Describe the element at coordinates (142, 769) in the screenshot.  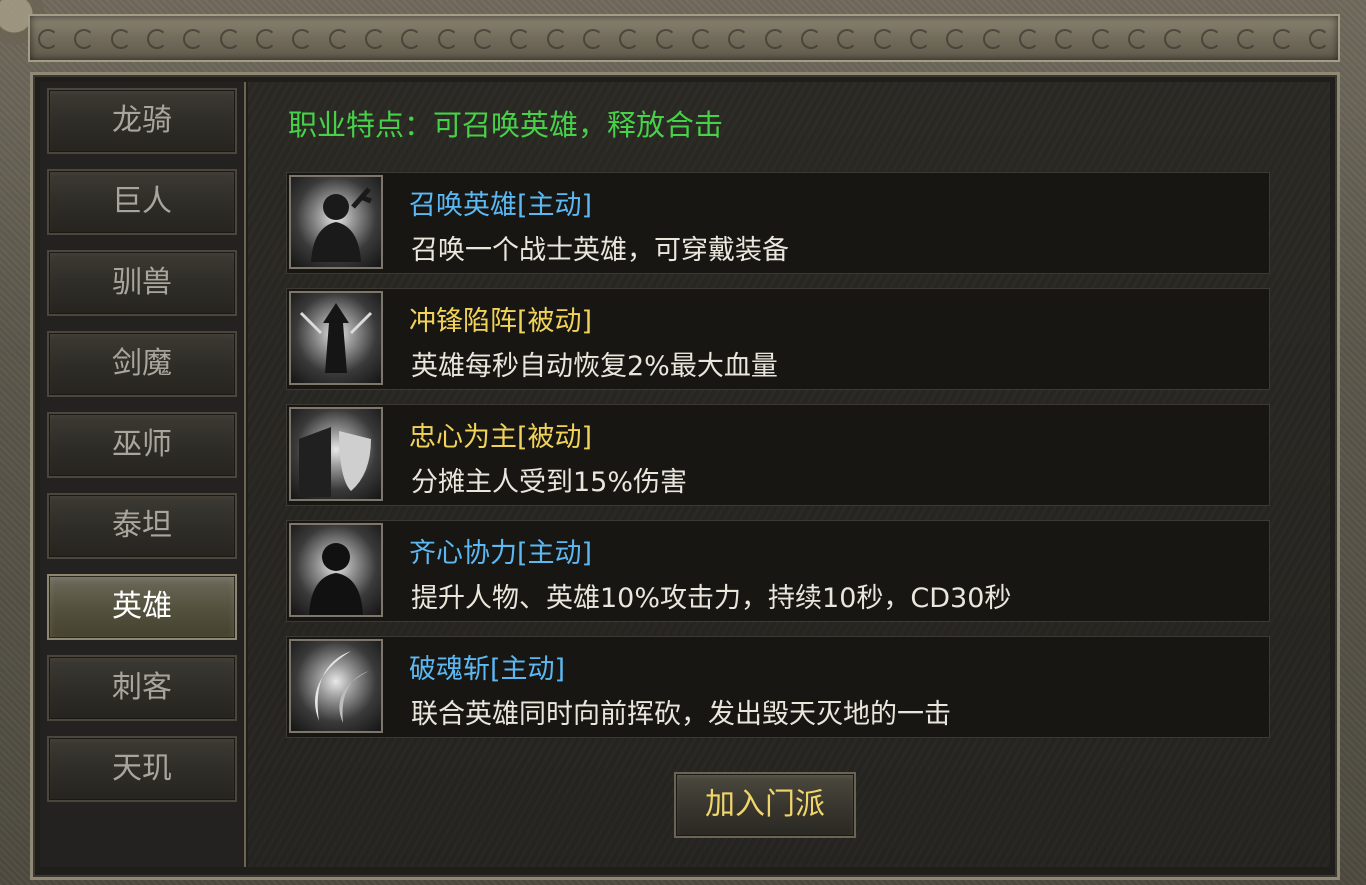
I see `class-tab-tianji: 天玑` at that location.